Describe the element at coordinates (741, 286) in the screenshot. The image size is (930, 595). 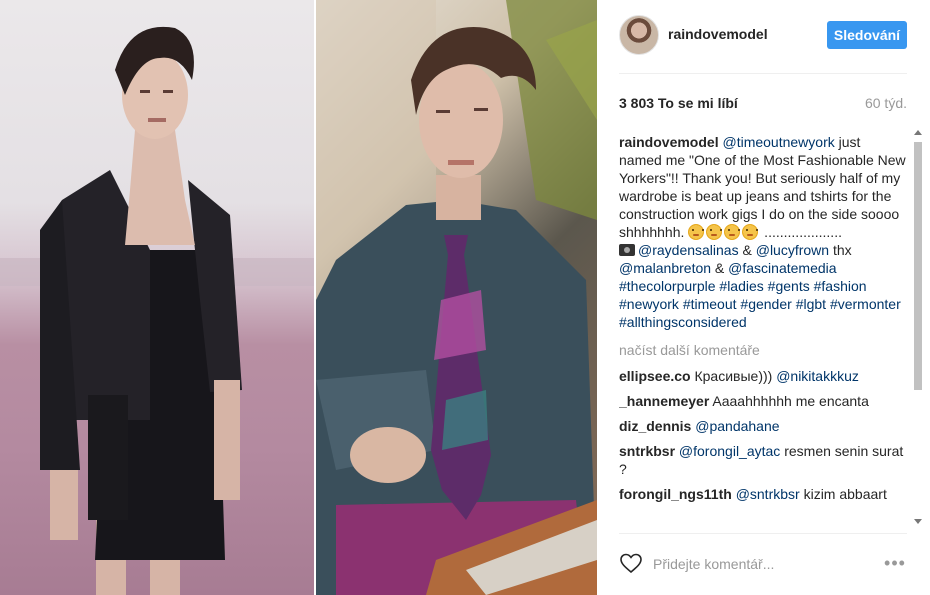
I see `caption-hashtag: #ladies` at that location.